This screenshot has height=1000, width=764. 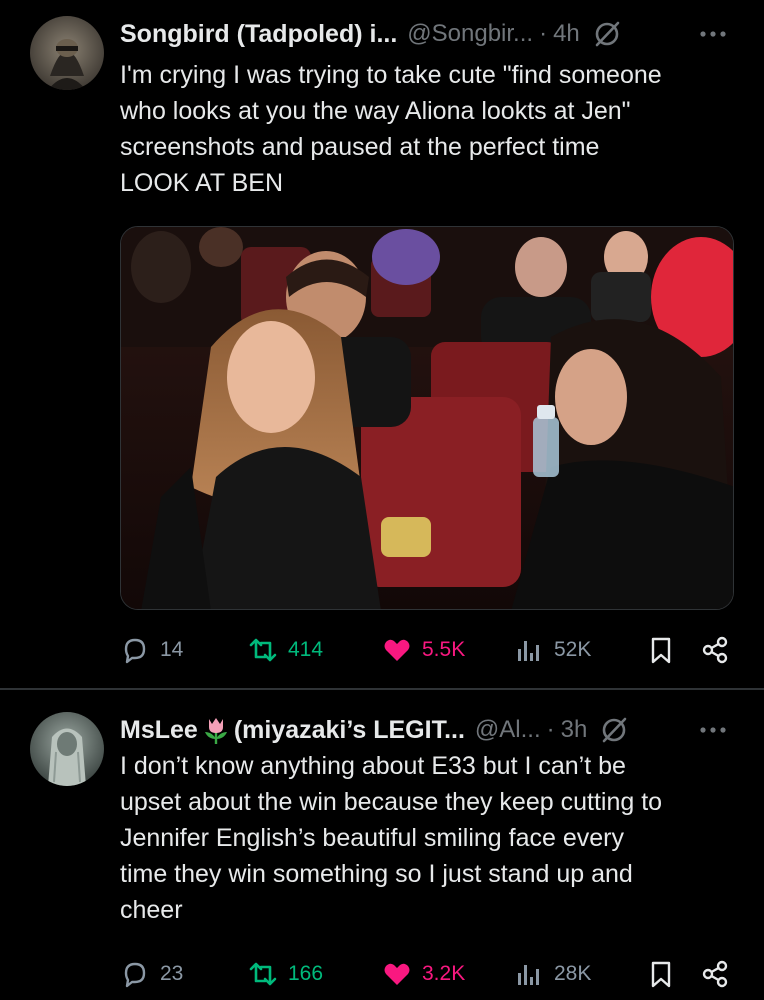 I want to click on display-name-prefix: MsLee, so click(x=159, y=730).